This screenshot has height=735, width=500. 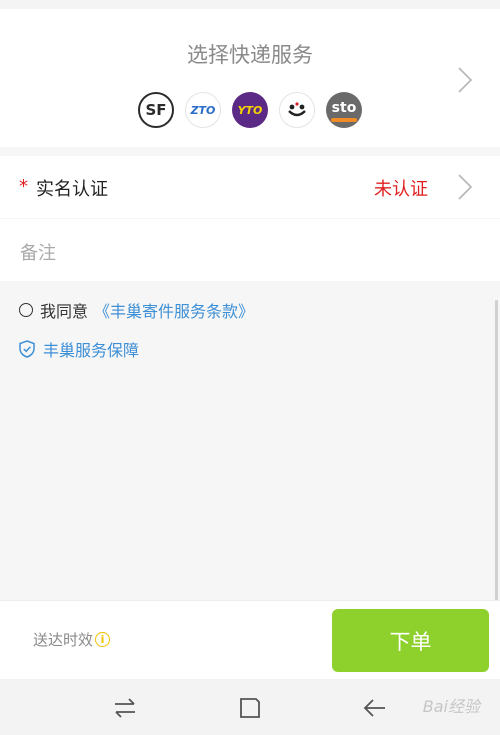 I want to click on best-express-logo, so click(x=297, y=110).